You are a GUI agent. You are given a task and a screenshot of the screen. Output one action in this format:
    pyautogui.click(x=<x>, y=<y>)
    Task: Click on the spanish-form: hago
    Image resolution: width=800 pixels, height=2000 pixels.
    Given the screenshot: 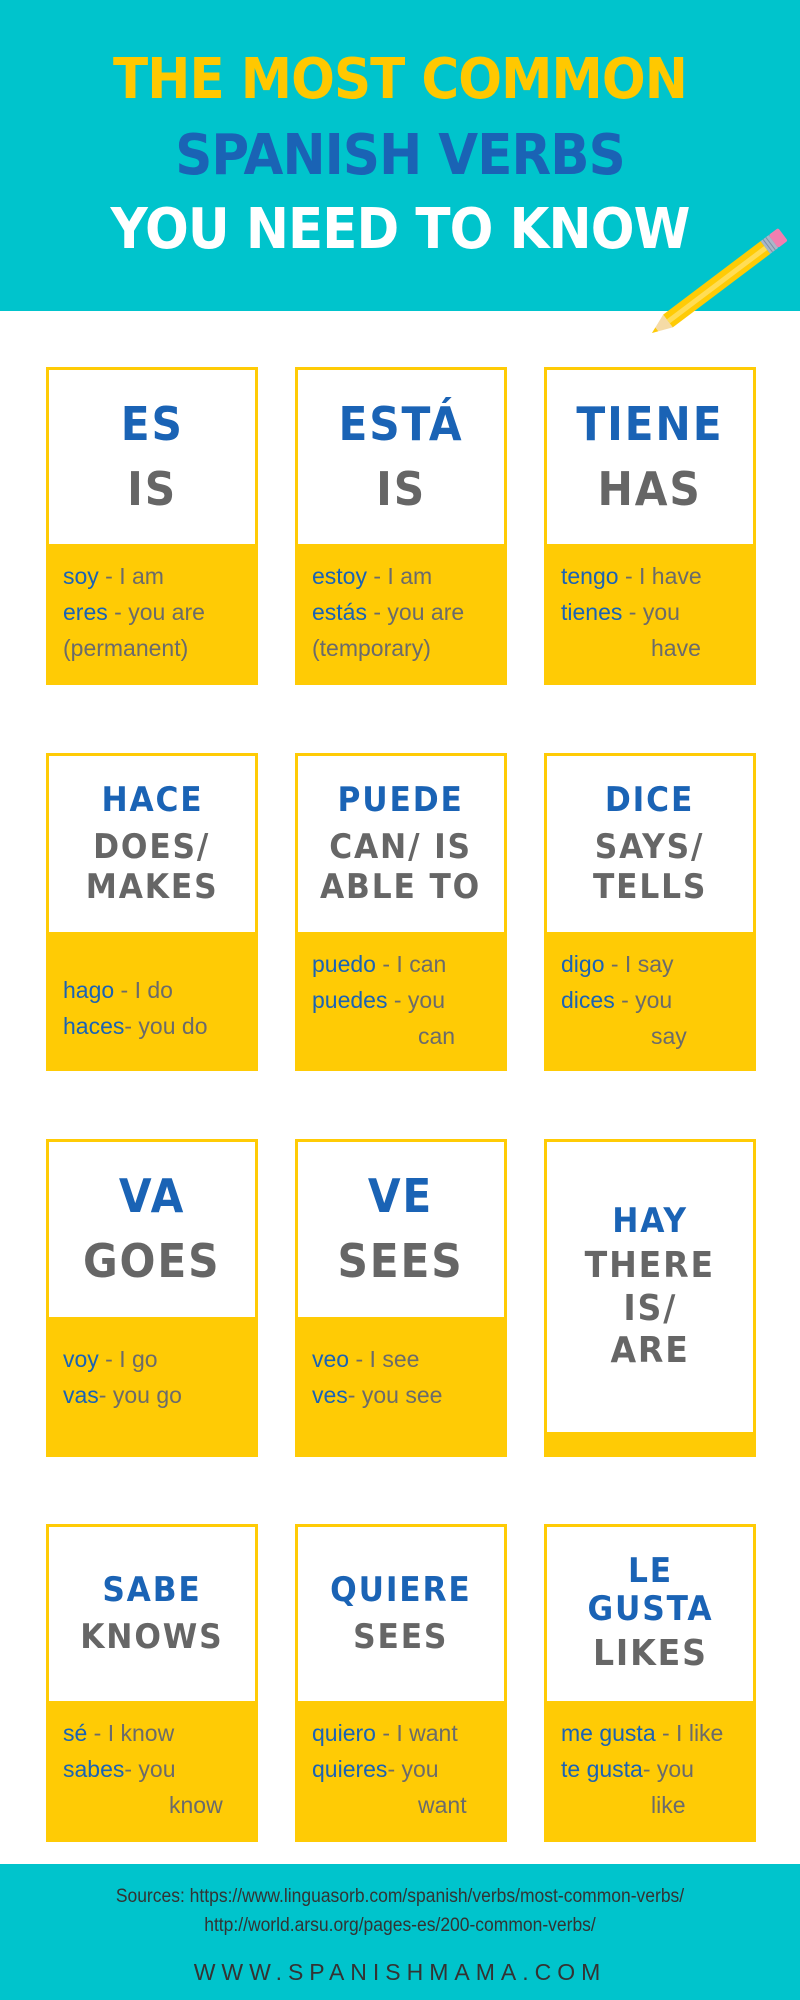 What is the action you would take?
    pyautogui.click(x=89, y=990)
    